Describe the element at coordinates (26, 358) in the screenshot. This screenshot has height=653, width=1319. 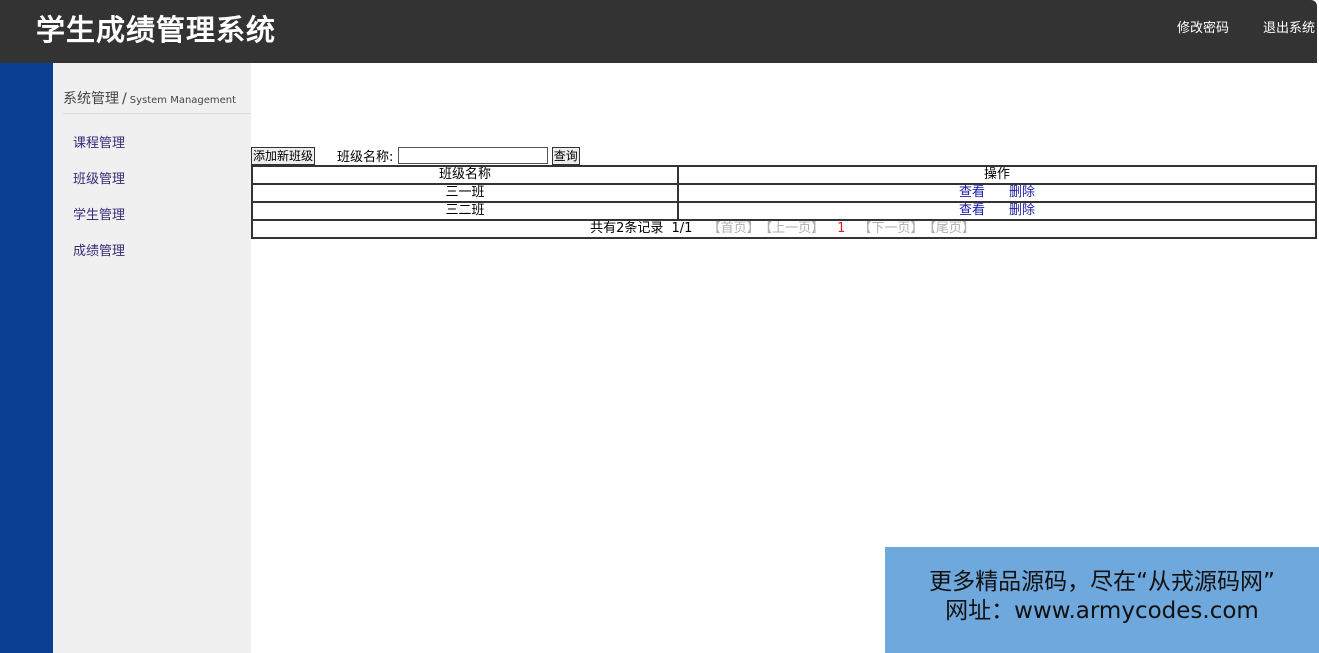
I see `left-accent-strip` at that location.